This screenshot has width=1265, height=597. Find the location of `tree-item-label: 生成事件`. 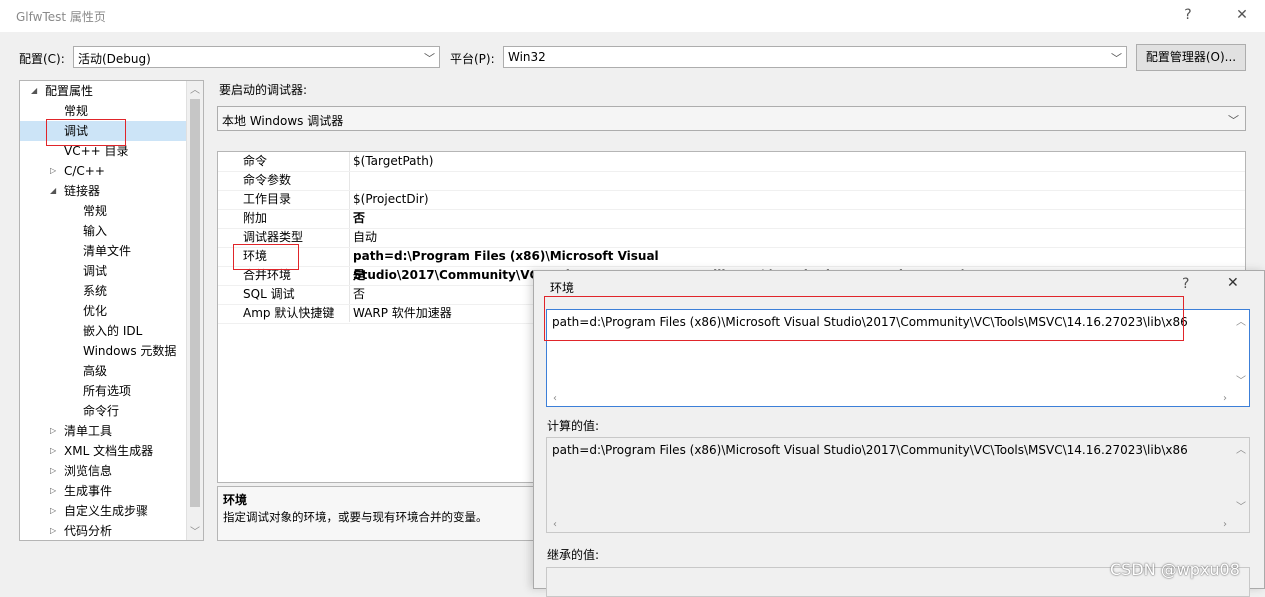

tree-item-label: 生成事件 is located at coordinates (88, 491).